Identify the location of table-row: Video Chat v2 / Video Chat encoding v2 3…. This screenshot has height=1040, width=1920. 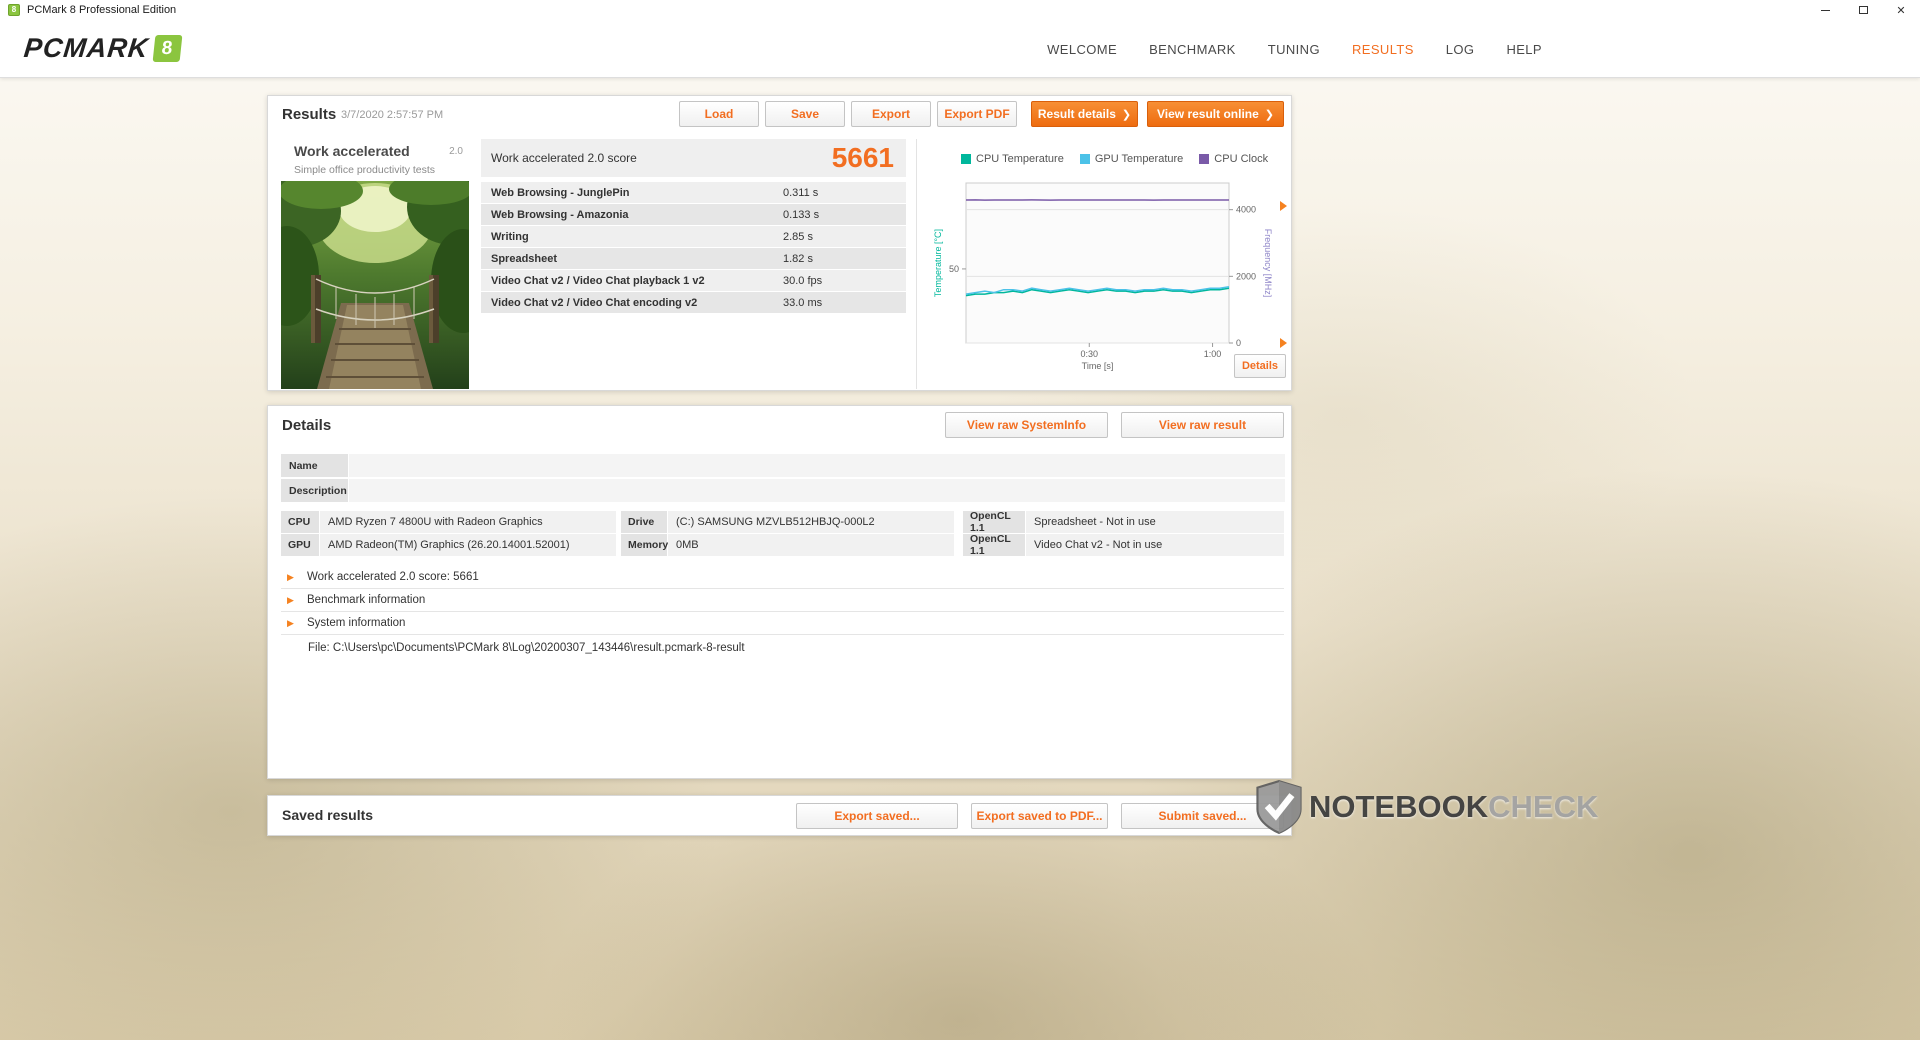
(693, 302).